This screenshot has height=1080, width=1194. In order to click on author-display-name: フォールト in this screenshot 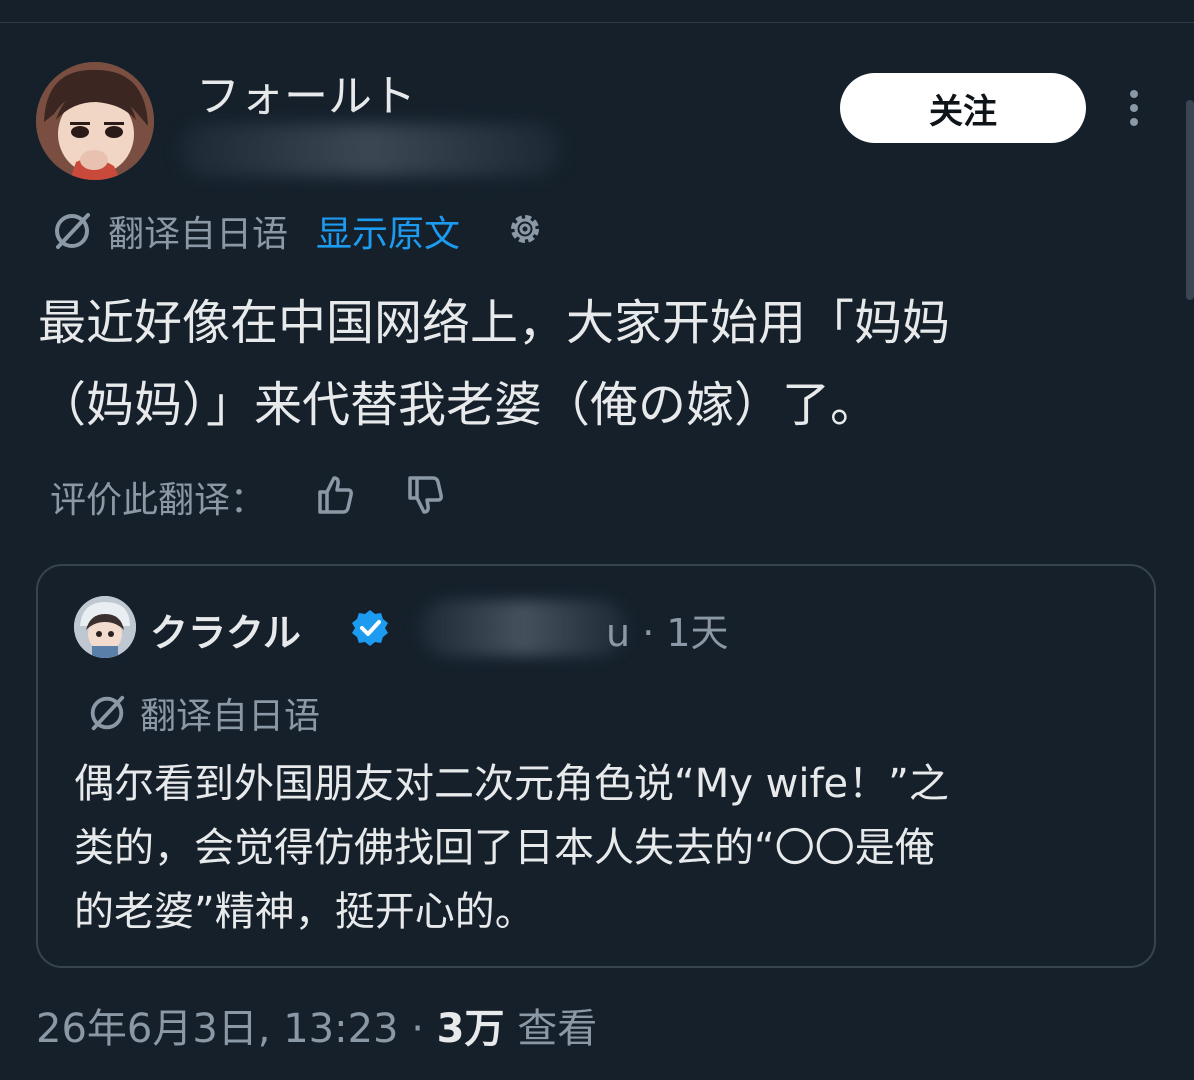, I will do `click(306, 92)`.